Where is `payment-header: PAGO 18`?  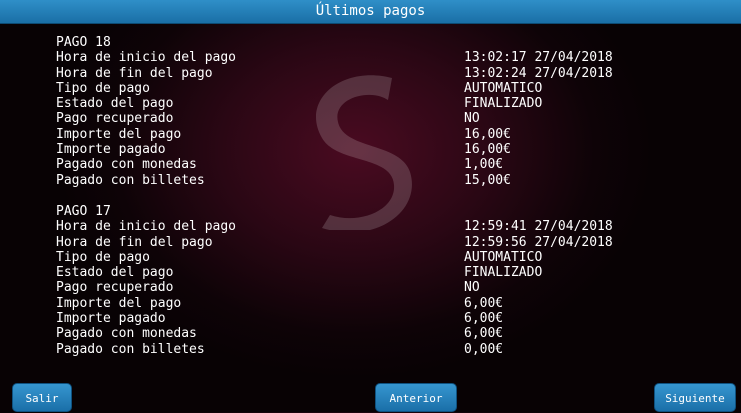 payment-header: PAGO 18 is located at coordinates (83, 42).